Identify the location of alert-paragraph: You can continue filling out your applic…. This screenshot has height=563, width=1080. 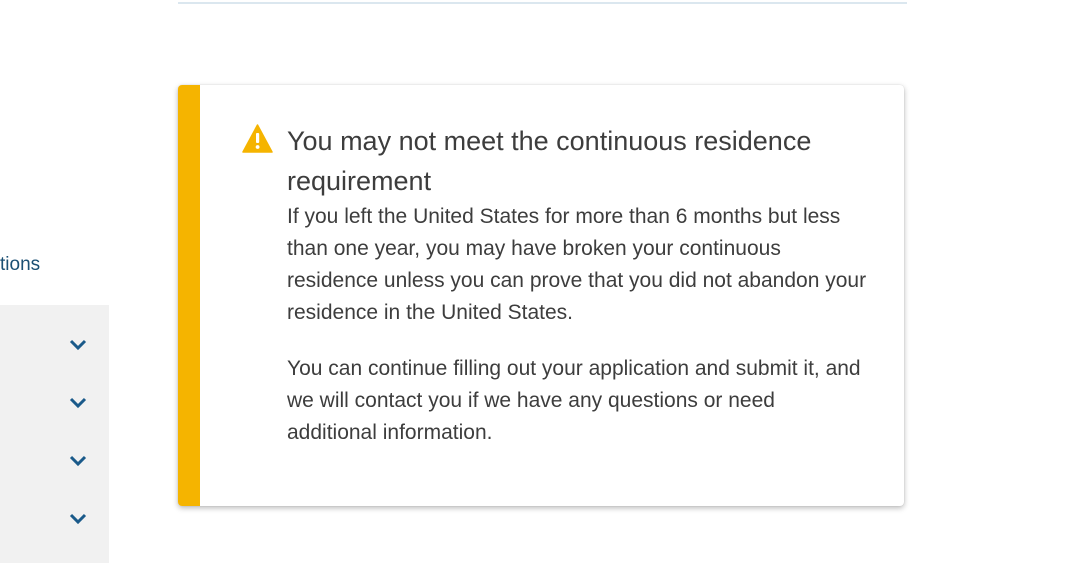
(574, 400).